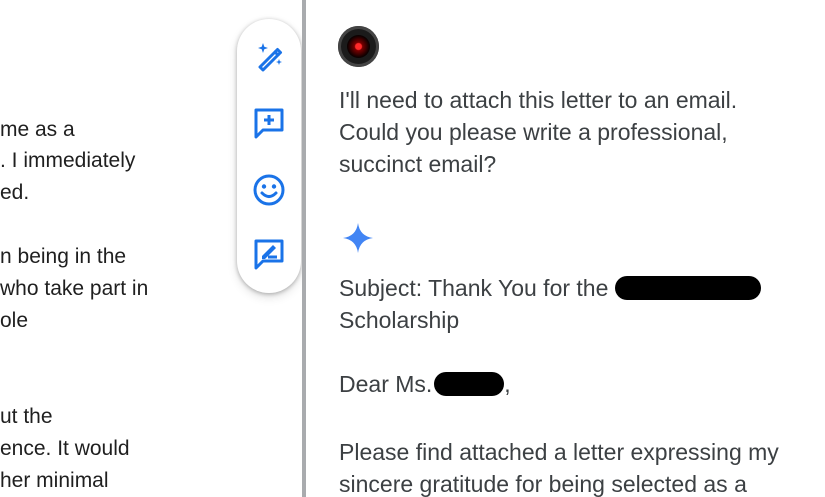 Image resolution: width=825 pixels, height=497 pixels. I want to click on suggest-edit-icon, so click(269, 254).